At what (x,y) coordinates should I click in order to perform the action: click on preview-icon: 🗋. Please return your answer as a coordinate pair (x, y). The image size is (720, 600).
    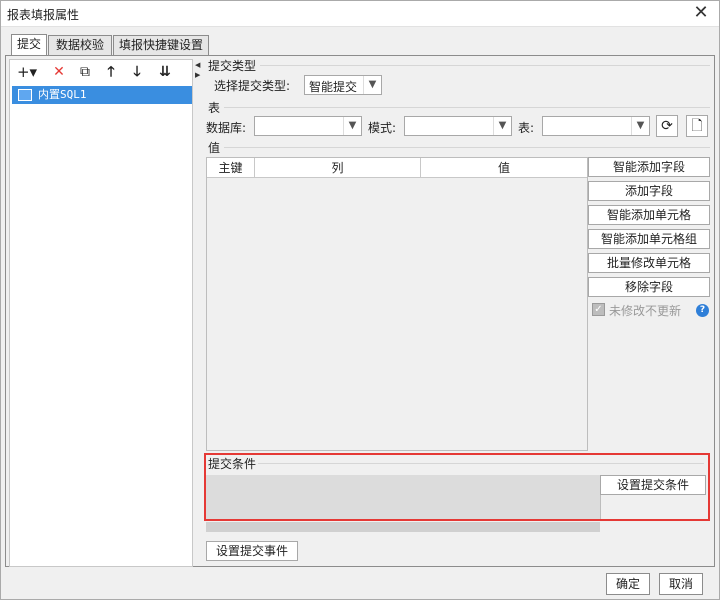
    Looking at the image, I should click on (697, 126).